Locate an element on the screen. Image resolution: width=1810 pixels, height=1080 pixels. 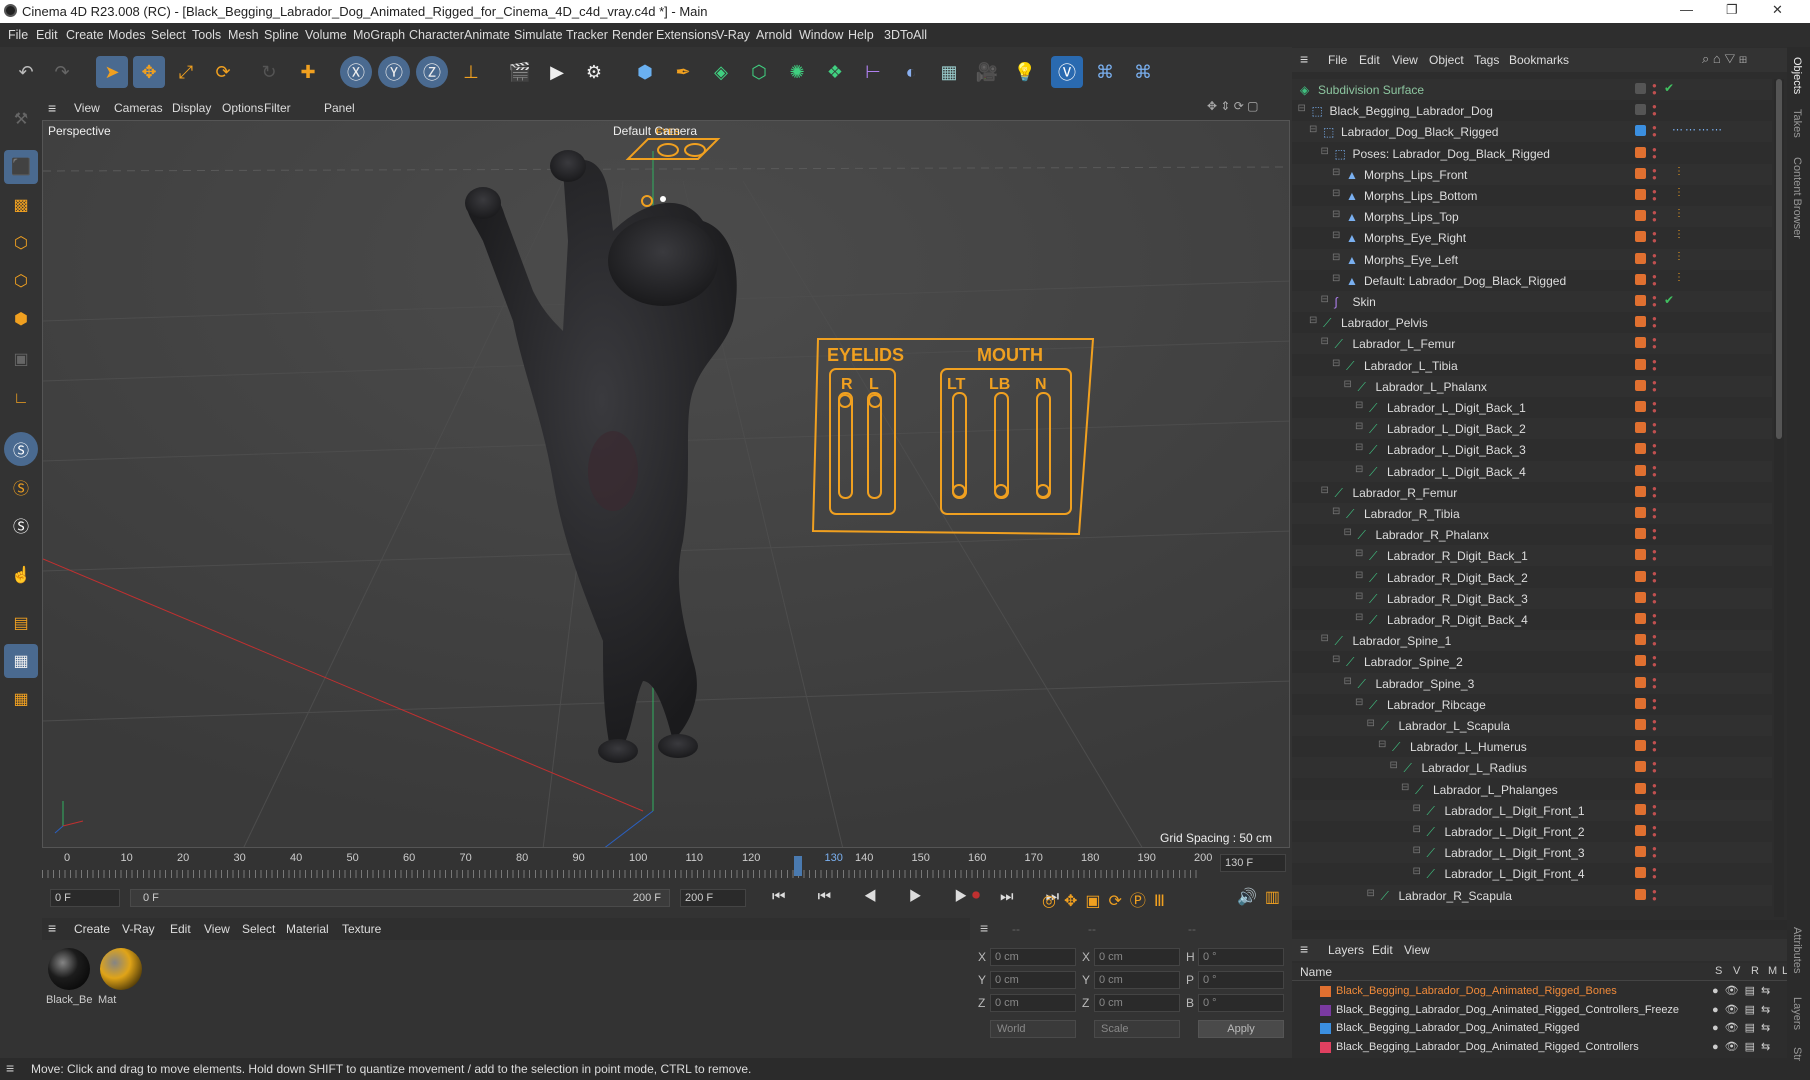
object-row: ⊟ ⟋ Labrador_L_Digit_Back_1 ● ● is located at coordinates (1532, 407).